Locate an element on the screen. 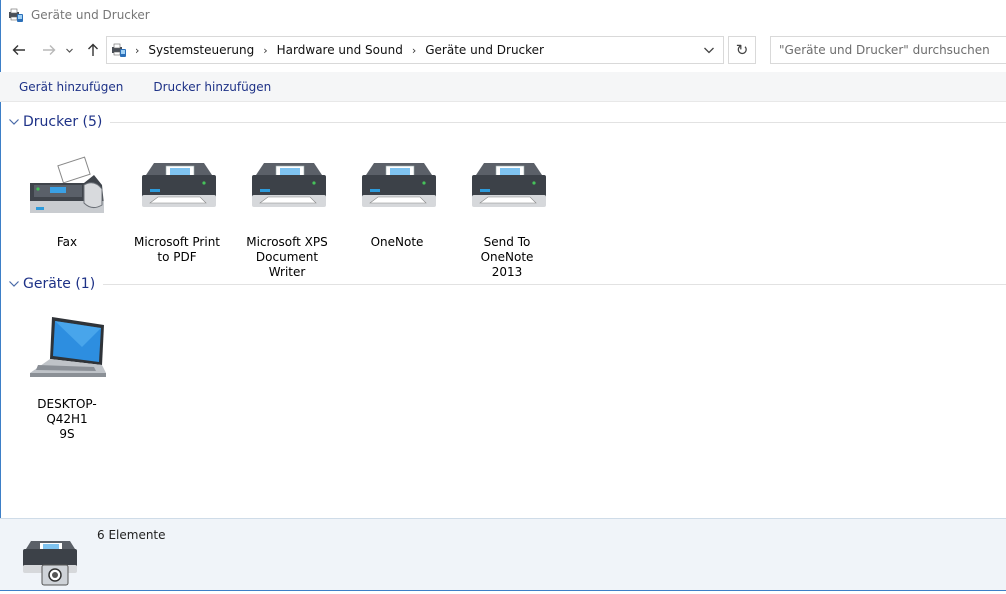  fax-icon is located at coordinates (67, 184).